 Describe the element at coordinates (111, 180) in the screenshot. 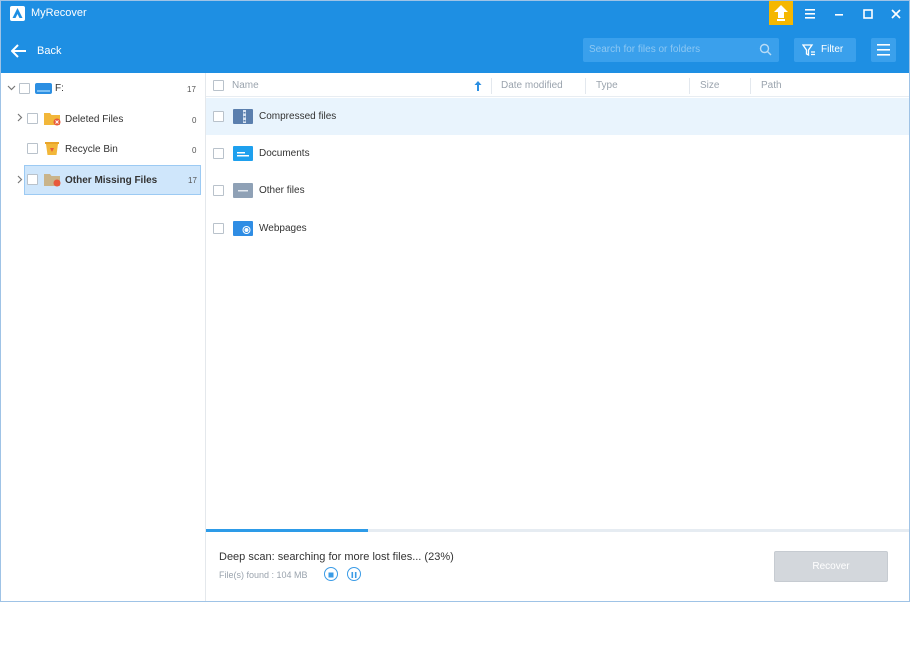

I see `tree-label-other-missing-files: Other Missing Files` at that location.